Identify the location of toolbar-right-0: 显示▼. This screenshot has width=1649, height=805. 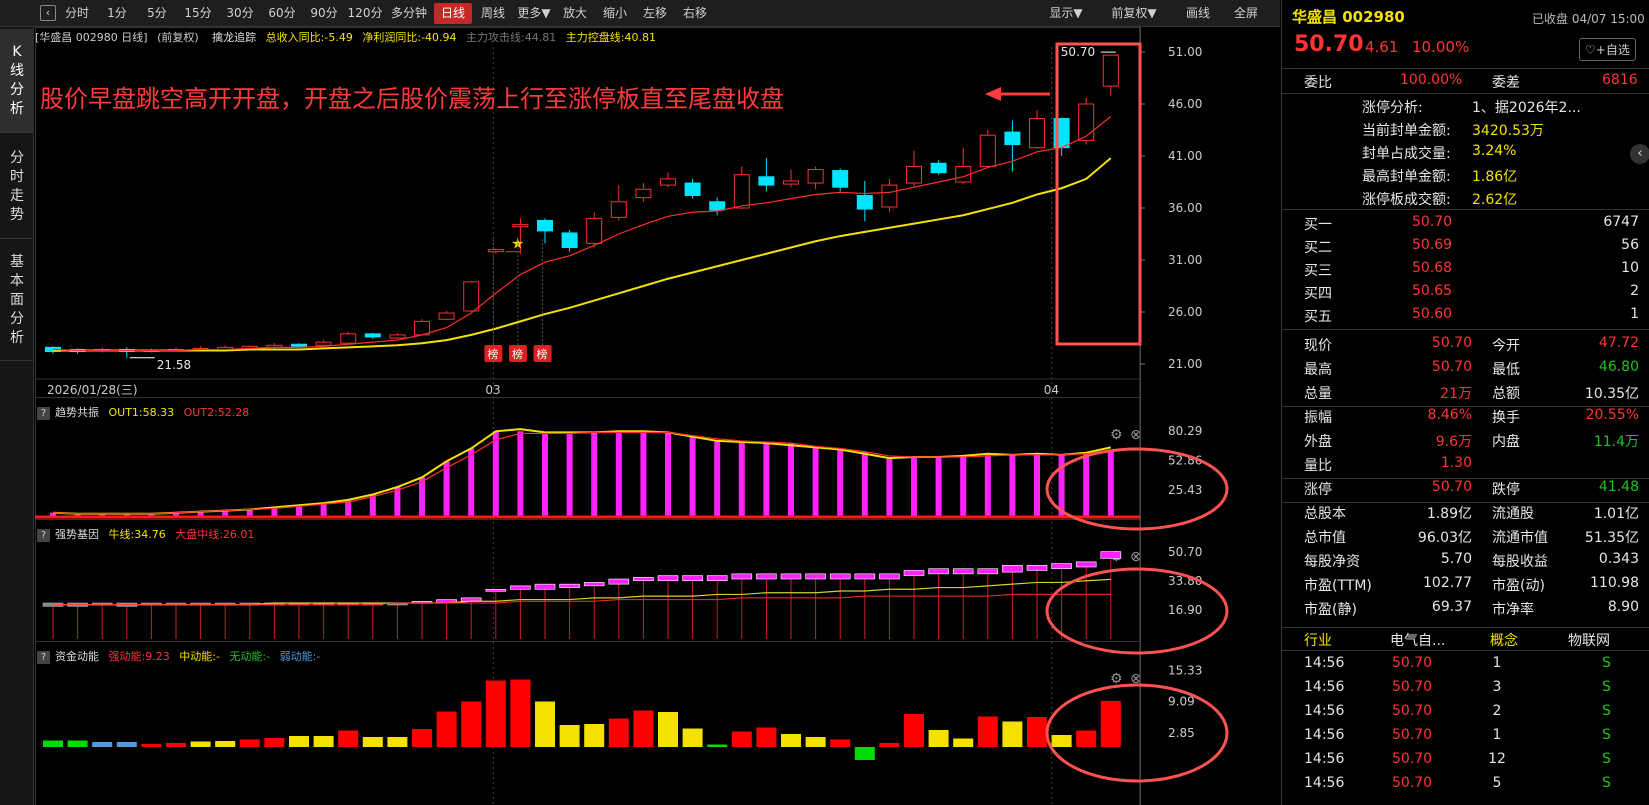
(1066, 13).